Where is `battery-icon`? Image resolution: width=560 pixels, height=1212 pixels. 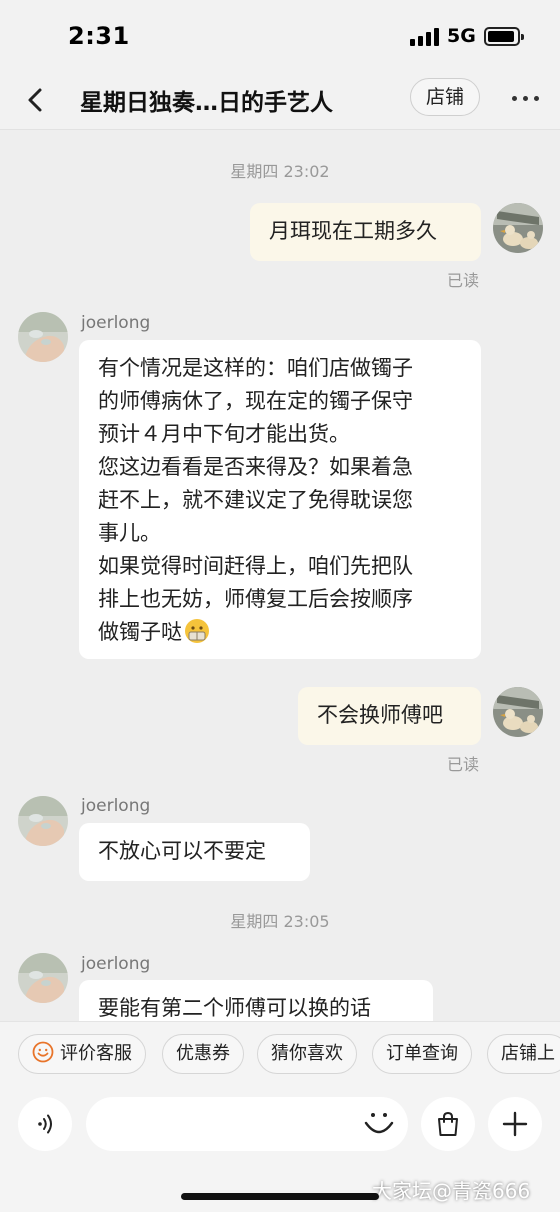
battery-icon is located at coordinates (504, 36).